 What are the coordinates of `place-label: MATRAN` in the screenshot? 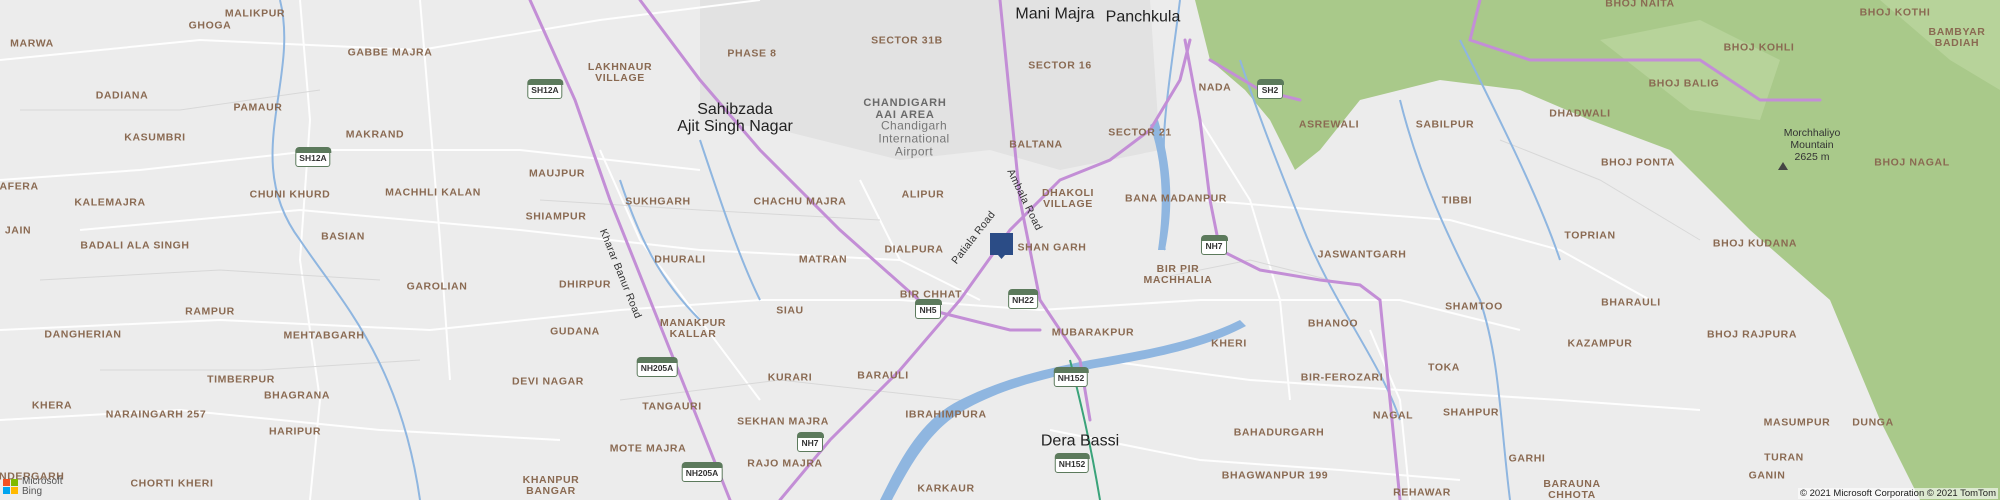 It's located at (823, 259).